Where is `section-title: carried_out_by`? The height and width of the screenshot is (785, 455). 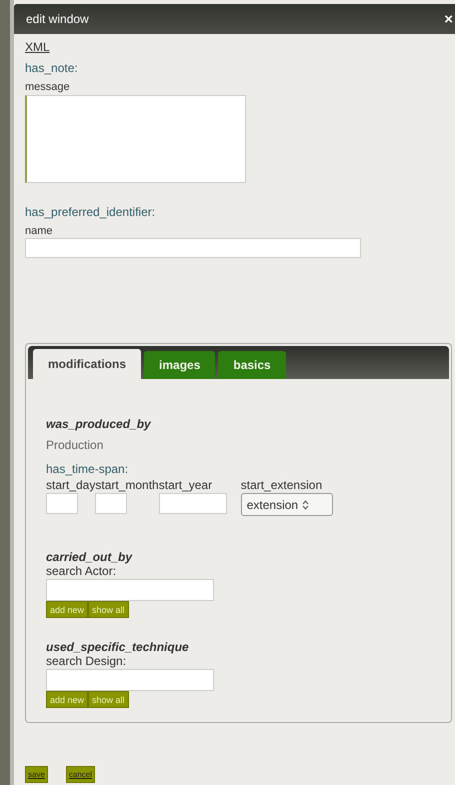 section-title: carried_out_by is located at coordinates (89, 557).